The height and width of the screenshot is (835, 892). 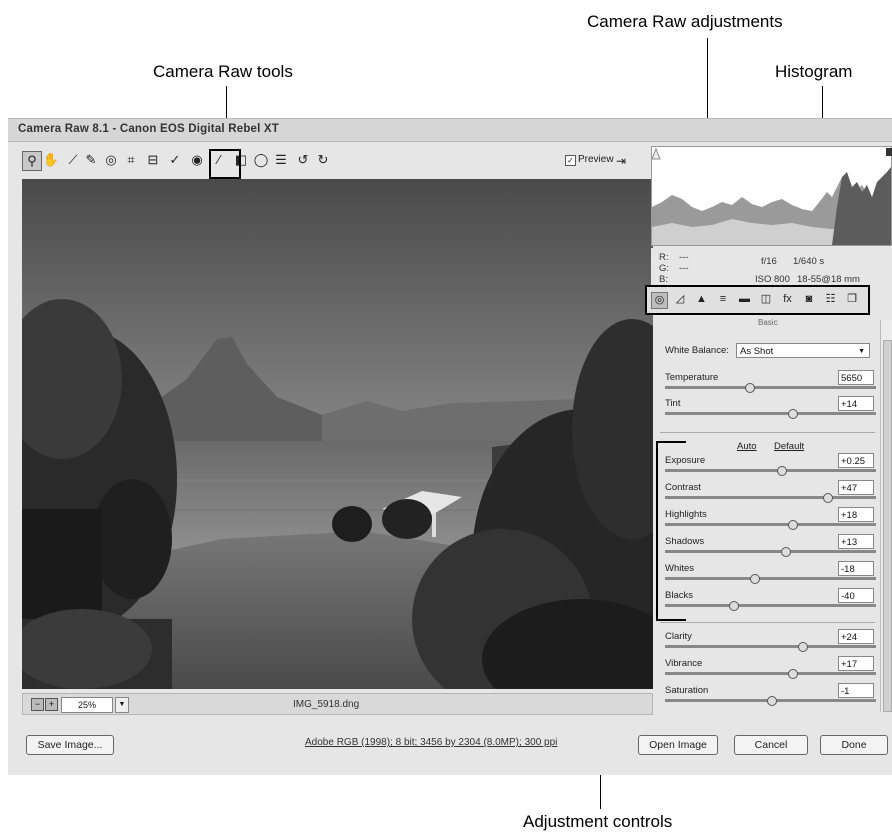 What do you see at coordinates (769, 261) in the screenshot?
I see `aperture: f/16` at bounding box center [769, 261].